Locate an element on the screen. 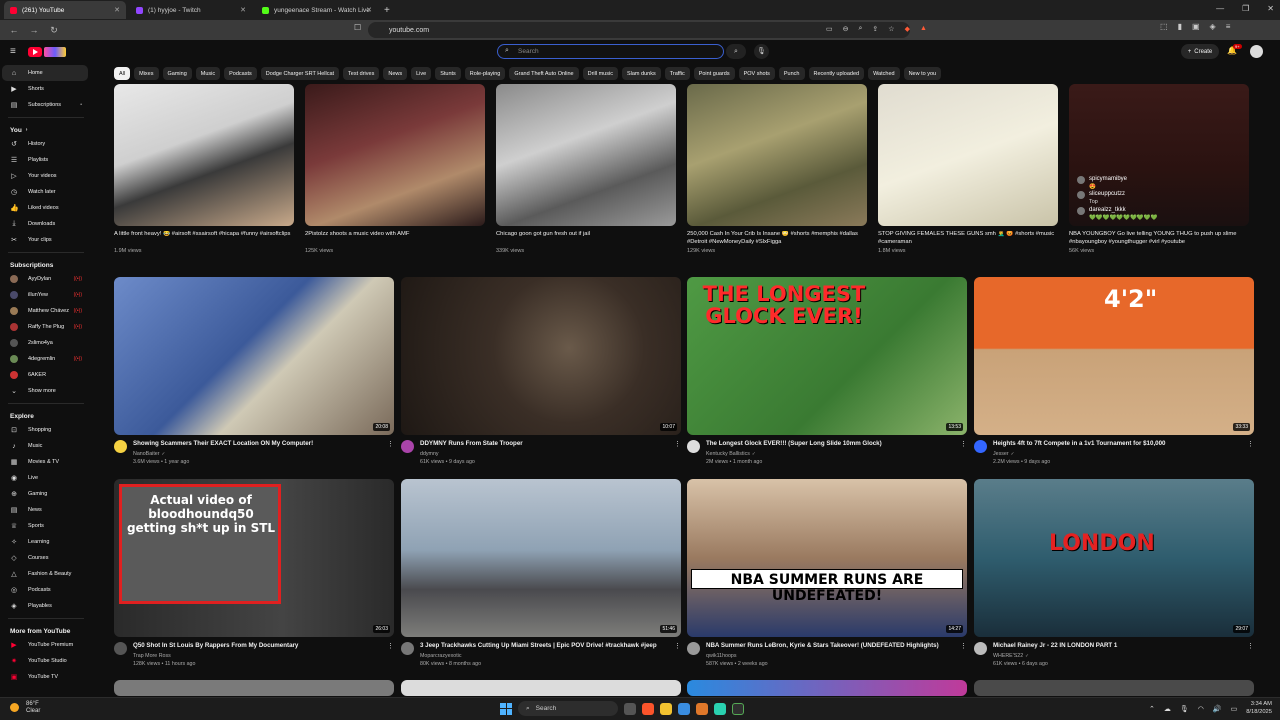 This screenshot has width=1280, height=720. video-thumbnail: LONDON 29:07 is located at coordinates (1114, 558).